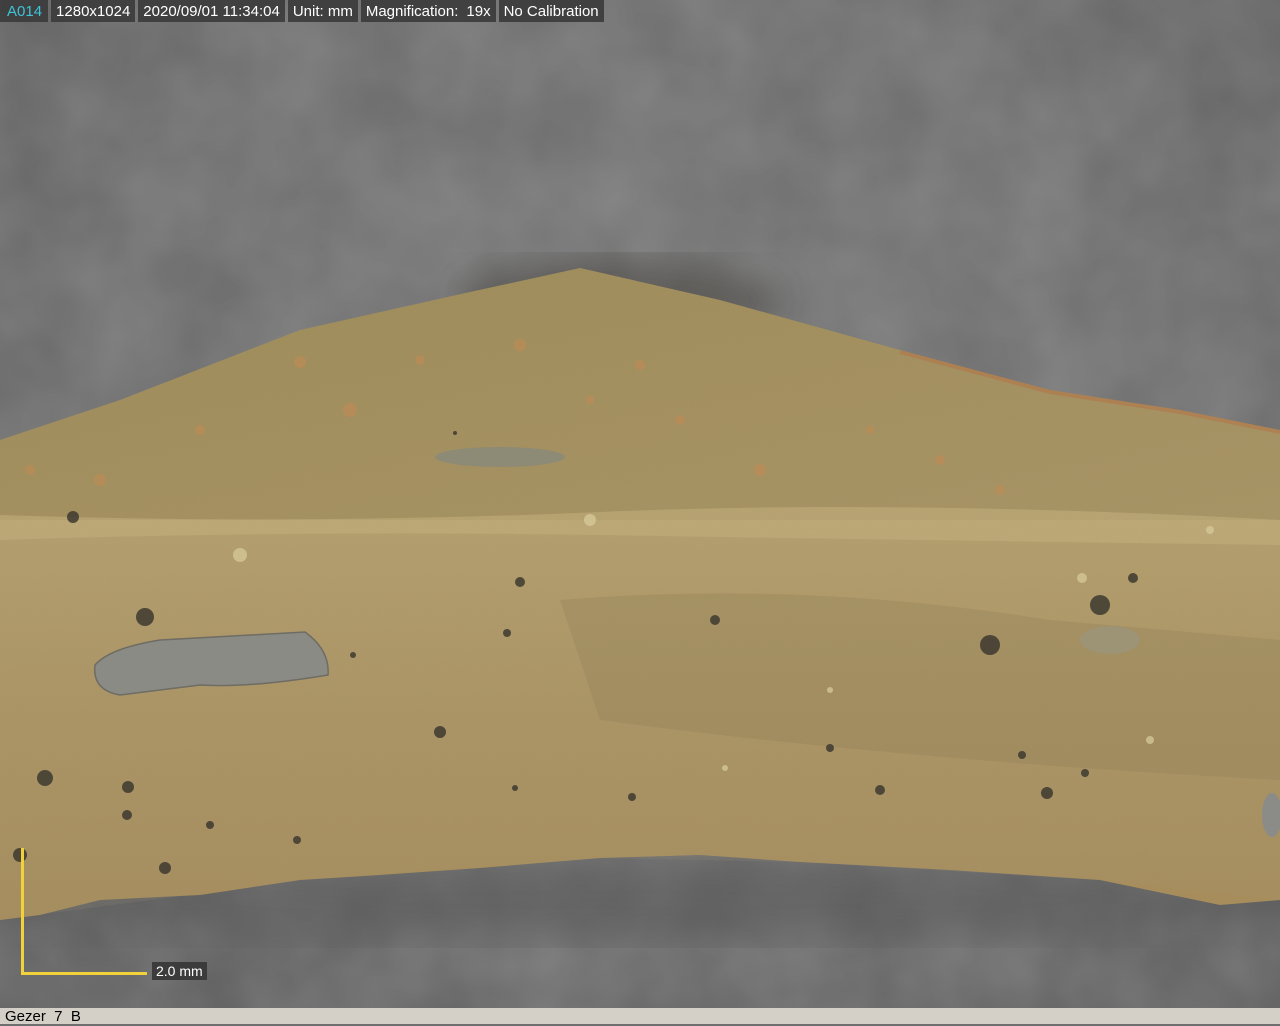 The height and width of the screenshot is (1026, 1280). I want to click on scale-bar-horizontal, so click(84, 973).